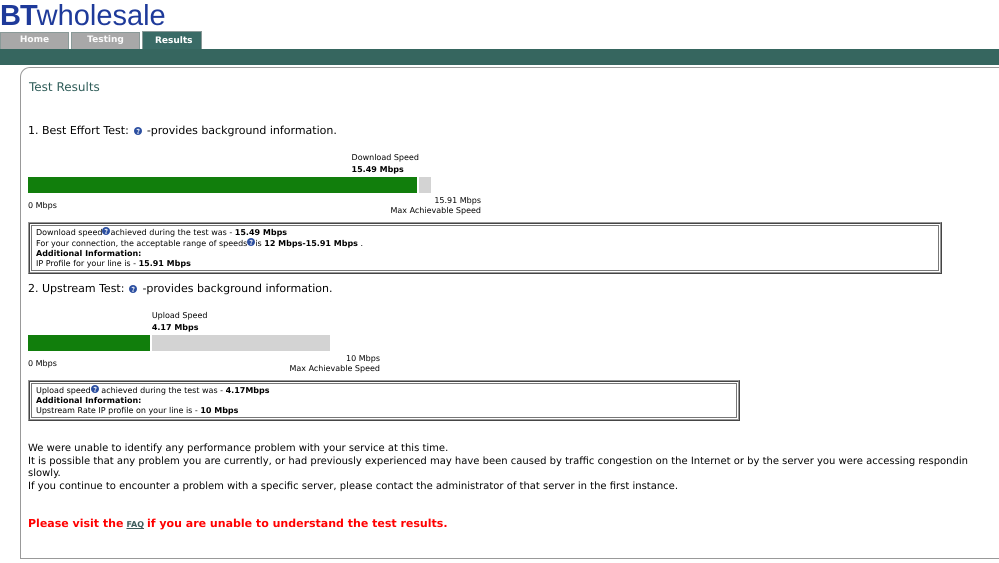 The height and width of the screenshot is (563, 999). I want to click on info-text: Upstream Rate IP profile on your line is - 10 Mbps, so click(137, 410).